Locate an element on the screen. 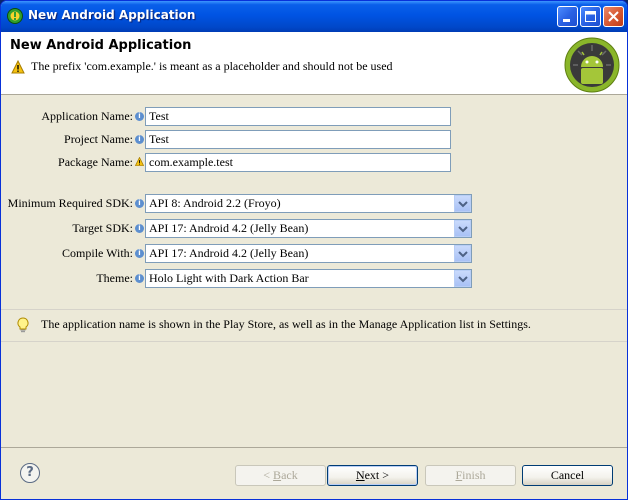 Image resolution: width=628 pixels, height=500 pixels. title-bar: New Android Application is located at coordinates (314, 16).